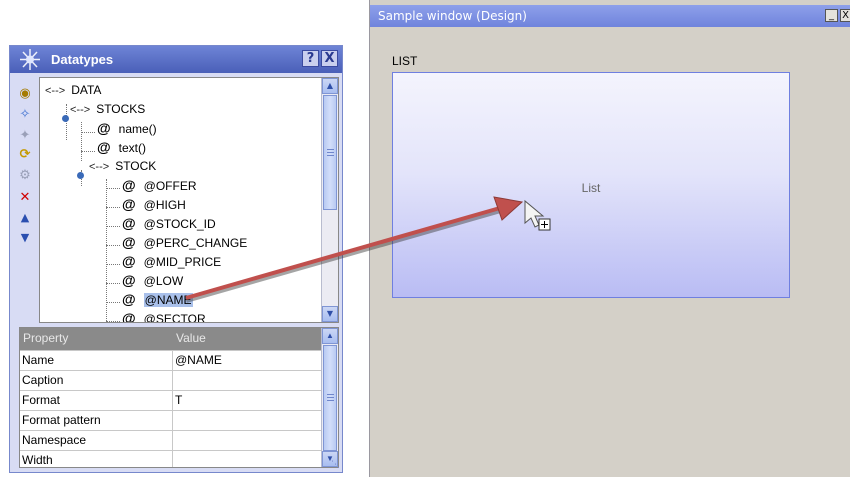 This screenshot has height=477, width=850. What do you see at coordinates (25, 94) in the screenshot?
I see `find-icon: ◉` at bounding box center [25, 94].